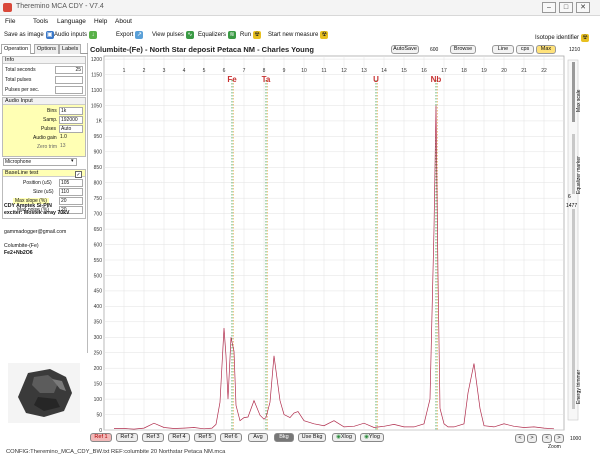 The width and height of the screenshot is (600, 463). What do you see at coordinates (98, 230) in the screenshot?
I see `y-tick-label: 650` at bounding box center [98, 230].